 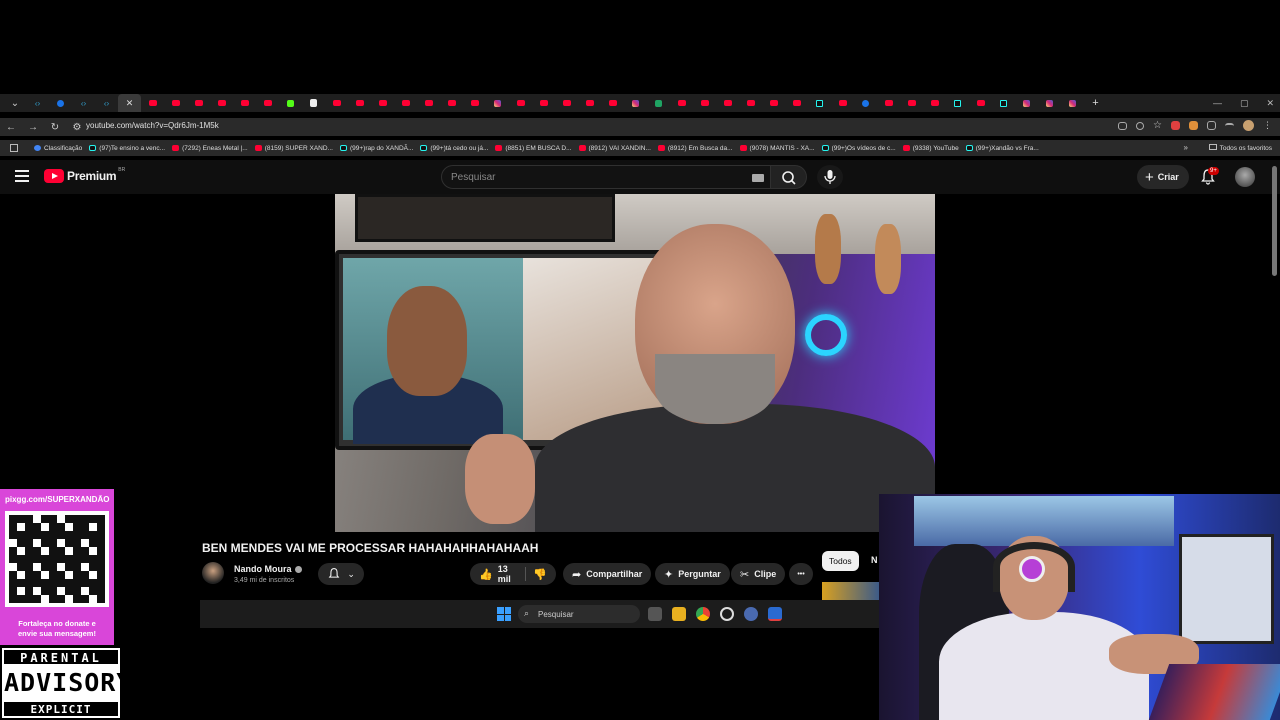 I want to click on reload-icon: ↻, so click(x=55, y=127).